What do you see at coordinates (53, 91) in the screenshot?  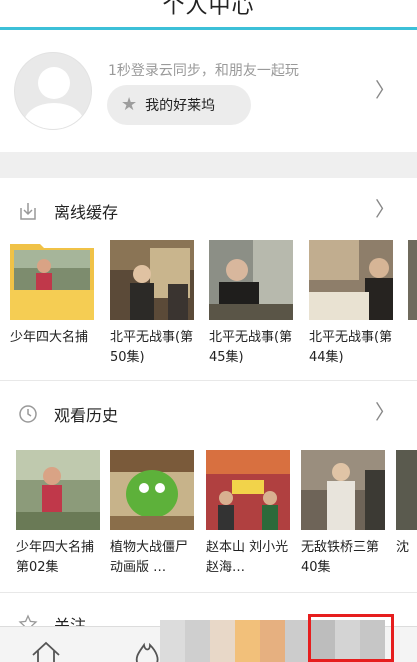 I see `default-avatar-icon` at bounding box center [53, 91].